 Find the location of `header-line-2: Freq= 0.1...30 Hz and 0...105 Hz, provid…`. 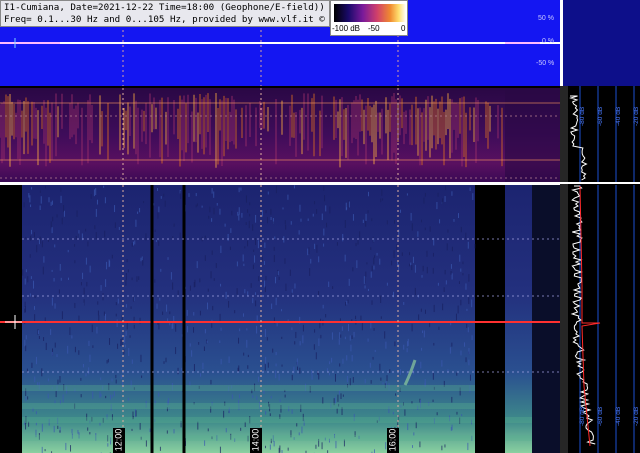

header-line-2: Freq= 0.1...30 Hz and 0...105 Hz, provid… is located at coordinates (164, 19).